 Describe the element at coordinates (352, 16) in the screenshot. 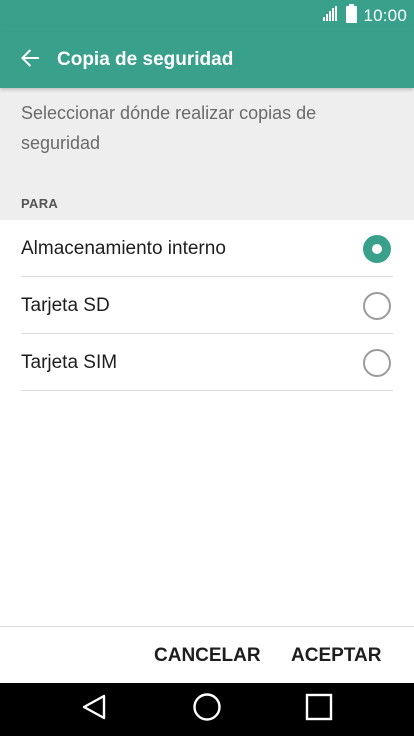

I see `battery-icon` at that location.